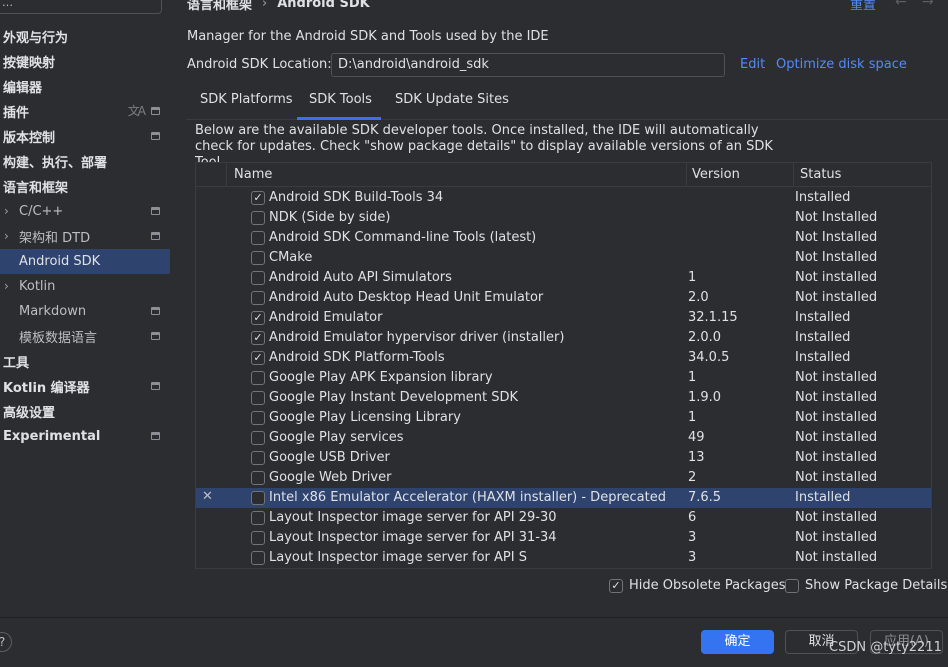  What do you see at coordinates (563, 438) in the screenshot?
I see `table-row: Google Play services 49 Not installed` at bounding box center [563, 438].